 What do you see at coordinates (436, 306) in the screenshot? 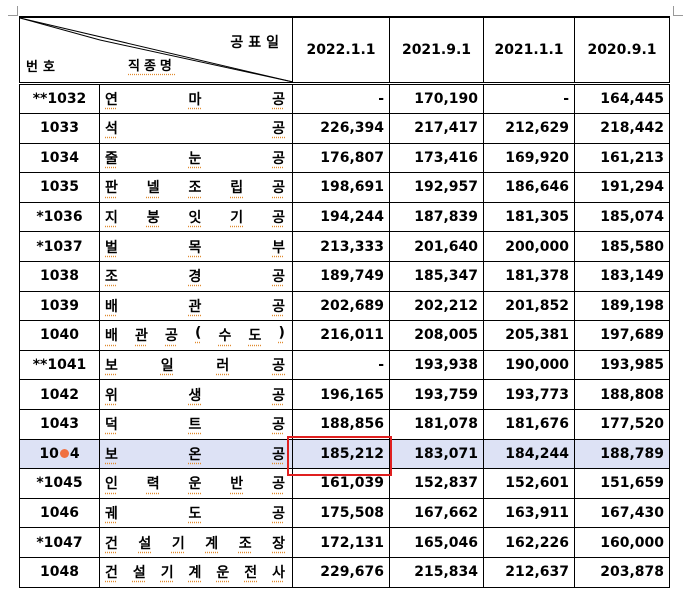
I see `wage-value-cell: 202,212` at bounding box center [436, 306].